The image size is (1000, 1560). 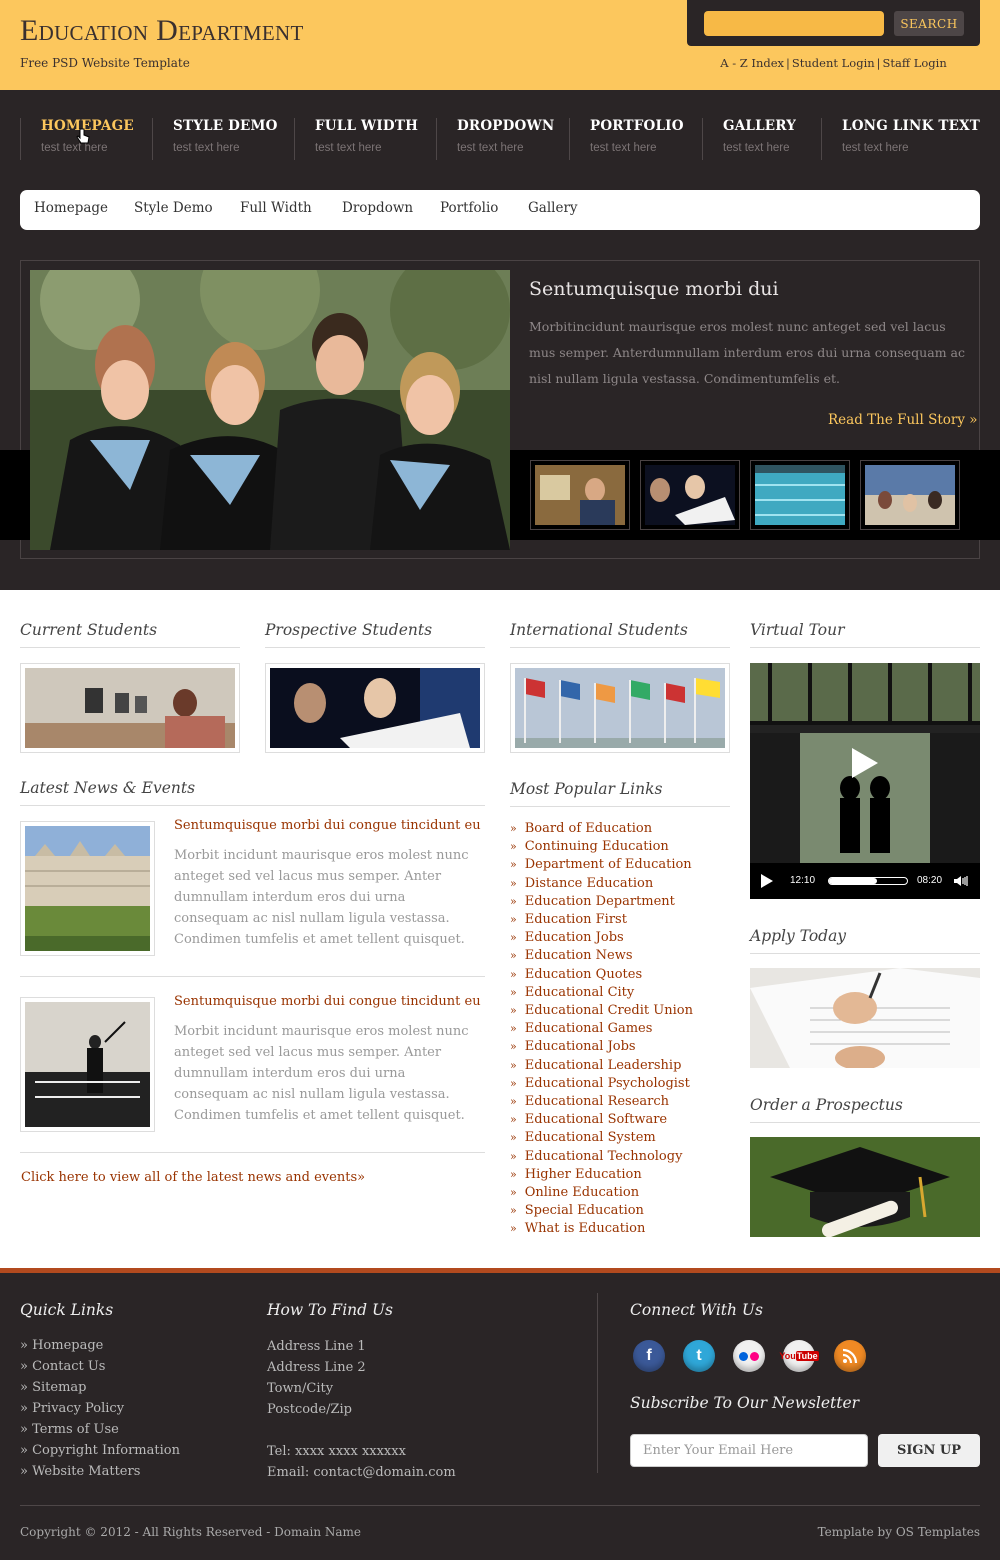 I want to click on popular-link: Education Department, so click(x=620, y=902).